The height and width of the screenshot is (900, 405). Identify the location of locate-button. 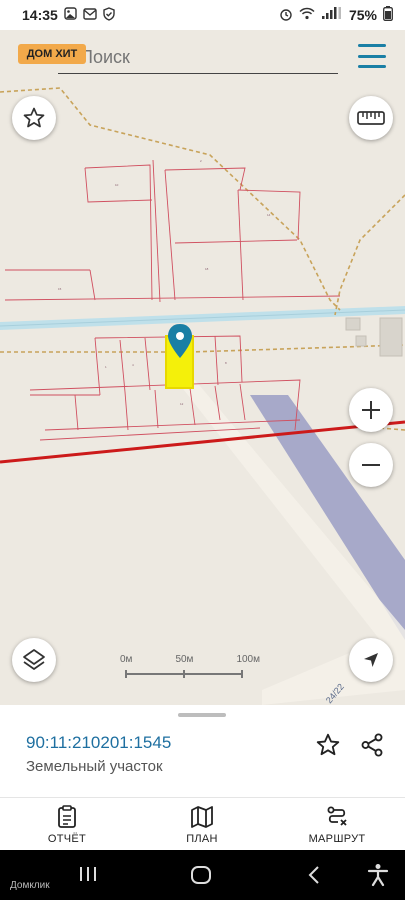
(371, 660).